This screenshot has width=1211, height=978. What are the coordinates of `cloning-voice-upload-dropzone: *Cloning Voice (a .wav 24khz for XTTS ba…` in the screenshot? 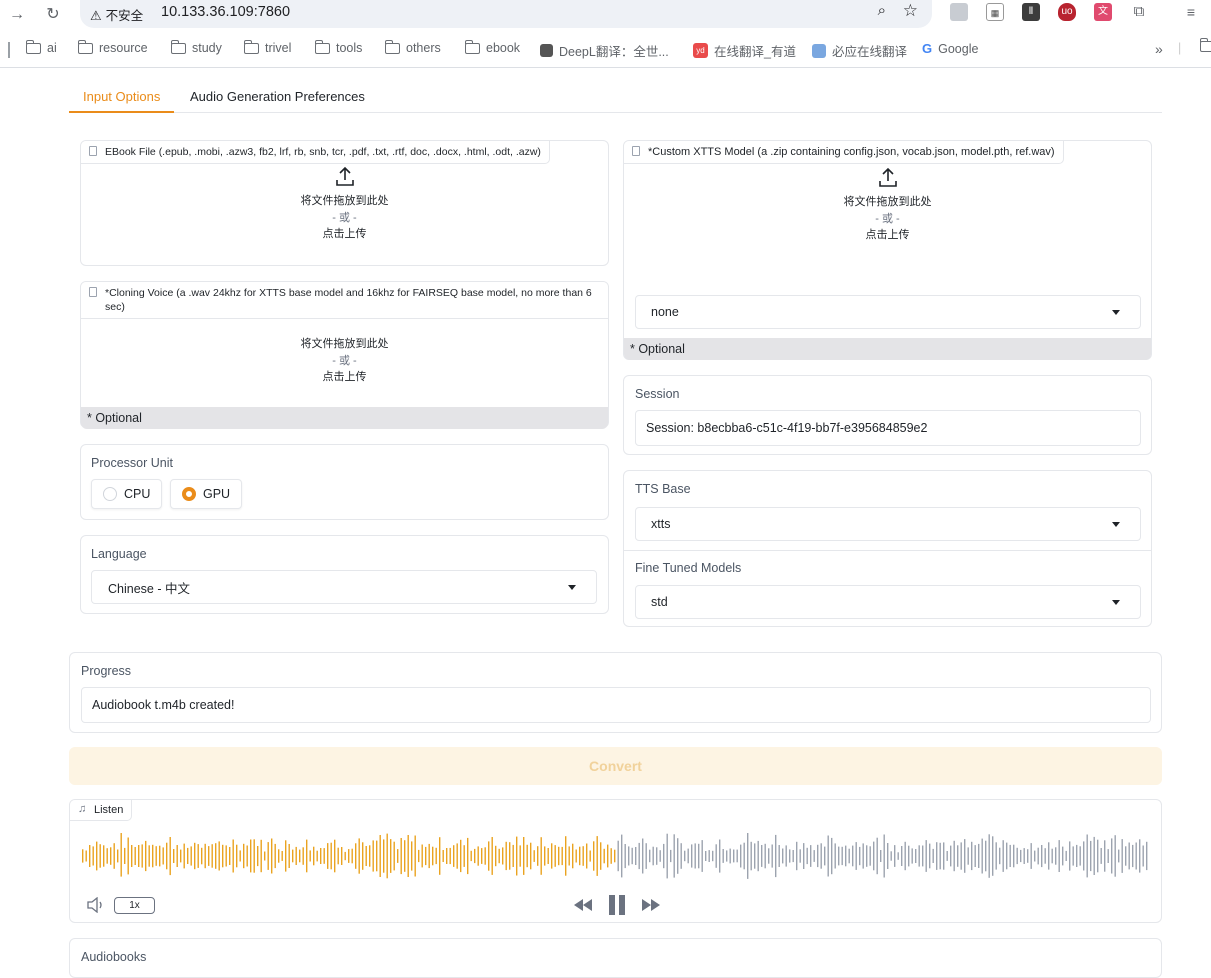 It's located at (344, 355).